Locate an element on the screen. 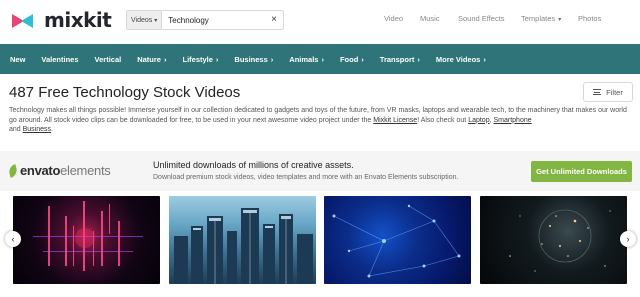 This screenshot has height=297, width=640. category-food: Food › is located at coordinates (352, 59).